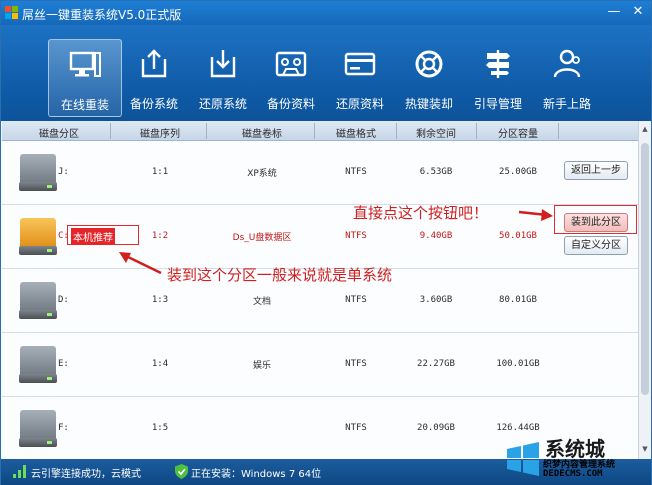  What do you see at coordinates (181, 471) in the screenshot?
I see `shield-icon` at bounding box center [181, 471].